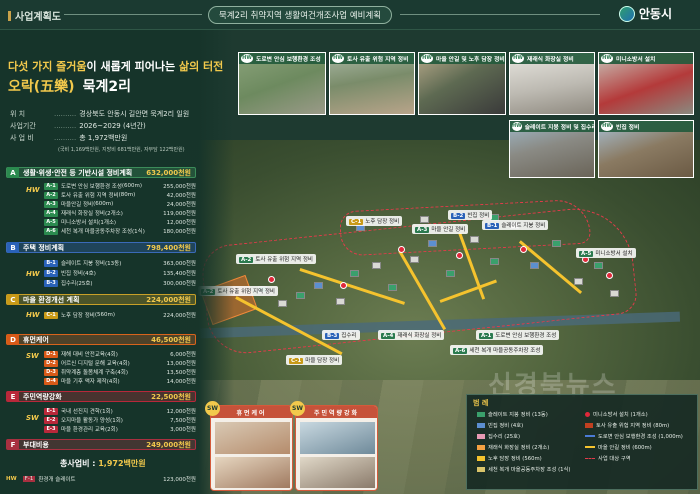  Describe the element at coordinates (121, 150) in the screenshot. I see `funding-note: (국비 1,169백만원, 지방비 681백만원, 자부담 122백만원)` at that location.